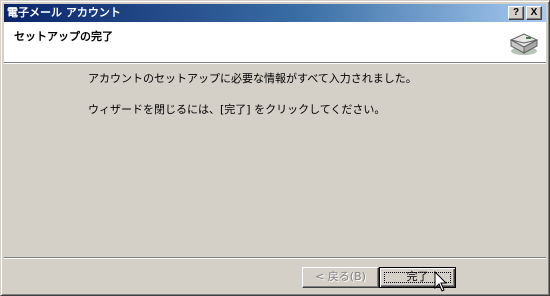 The width and height of the screenshot is (550, 296). I want to click on completion-message: アカウントのセットアップに必要な情報がすべて入力されました。, so click(252, 78).